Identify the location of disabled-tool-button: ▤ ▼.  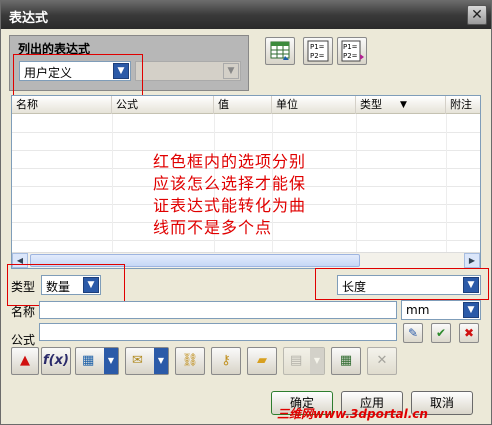
(304, 361).